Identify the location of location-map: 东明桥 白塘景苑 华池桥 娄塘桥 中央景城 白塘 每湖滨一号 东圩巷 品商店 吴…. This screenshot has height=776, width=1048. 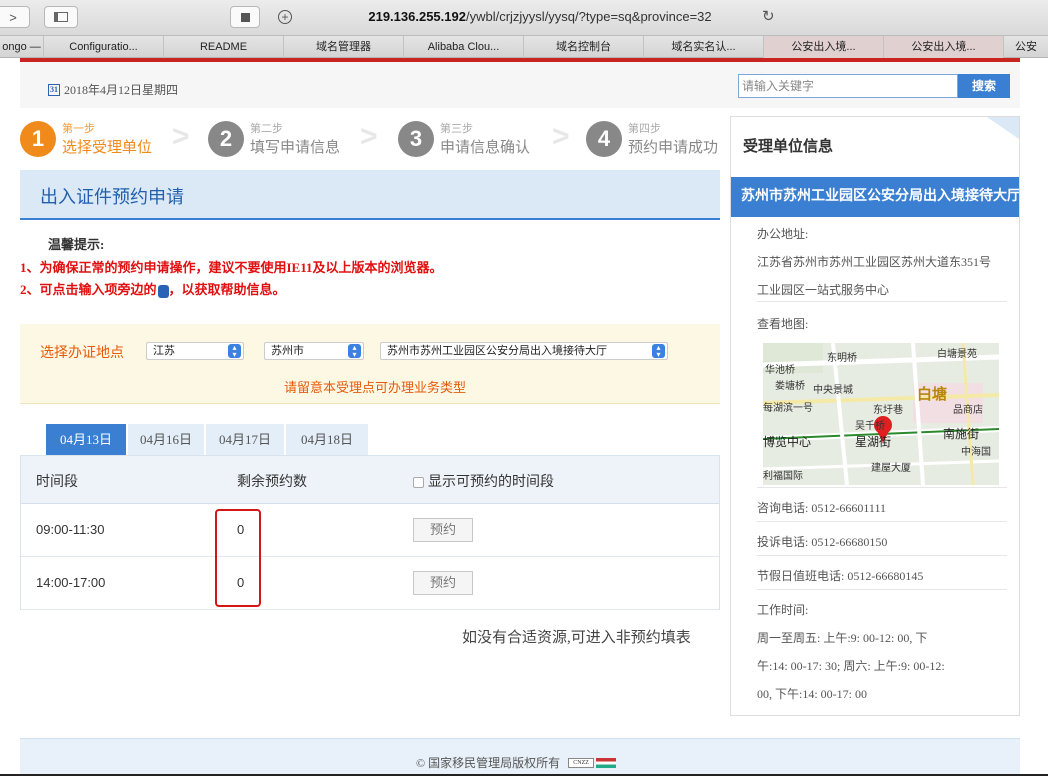
(881, 414).